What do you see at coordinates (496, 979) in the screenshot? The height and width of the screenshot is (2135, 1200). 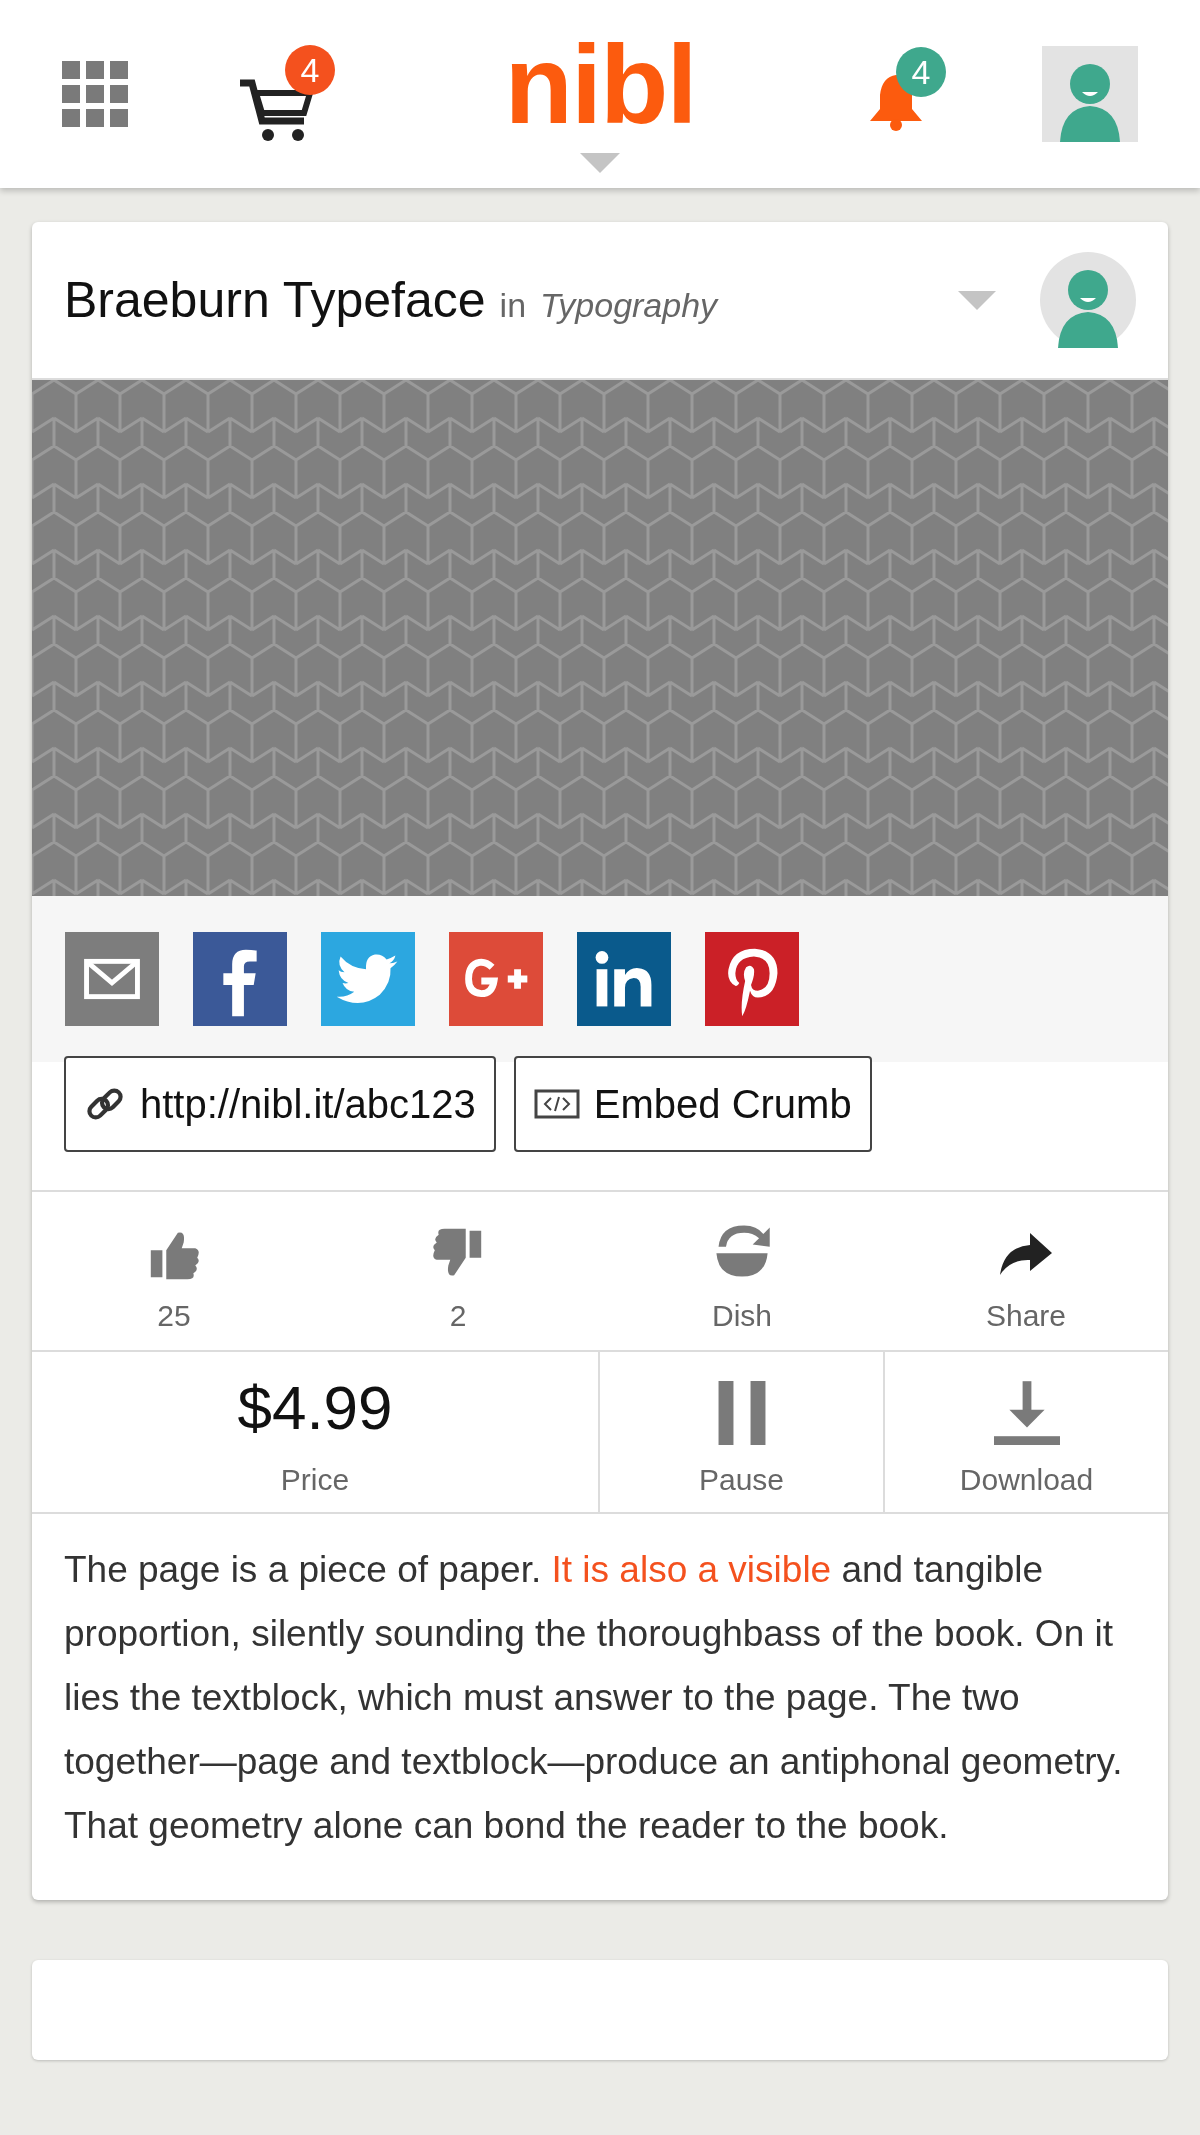 I see `googleplus-share-button` at bounding box center [496, 979].